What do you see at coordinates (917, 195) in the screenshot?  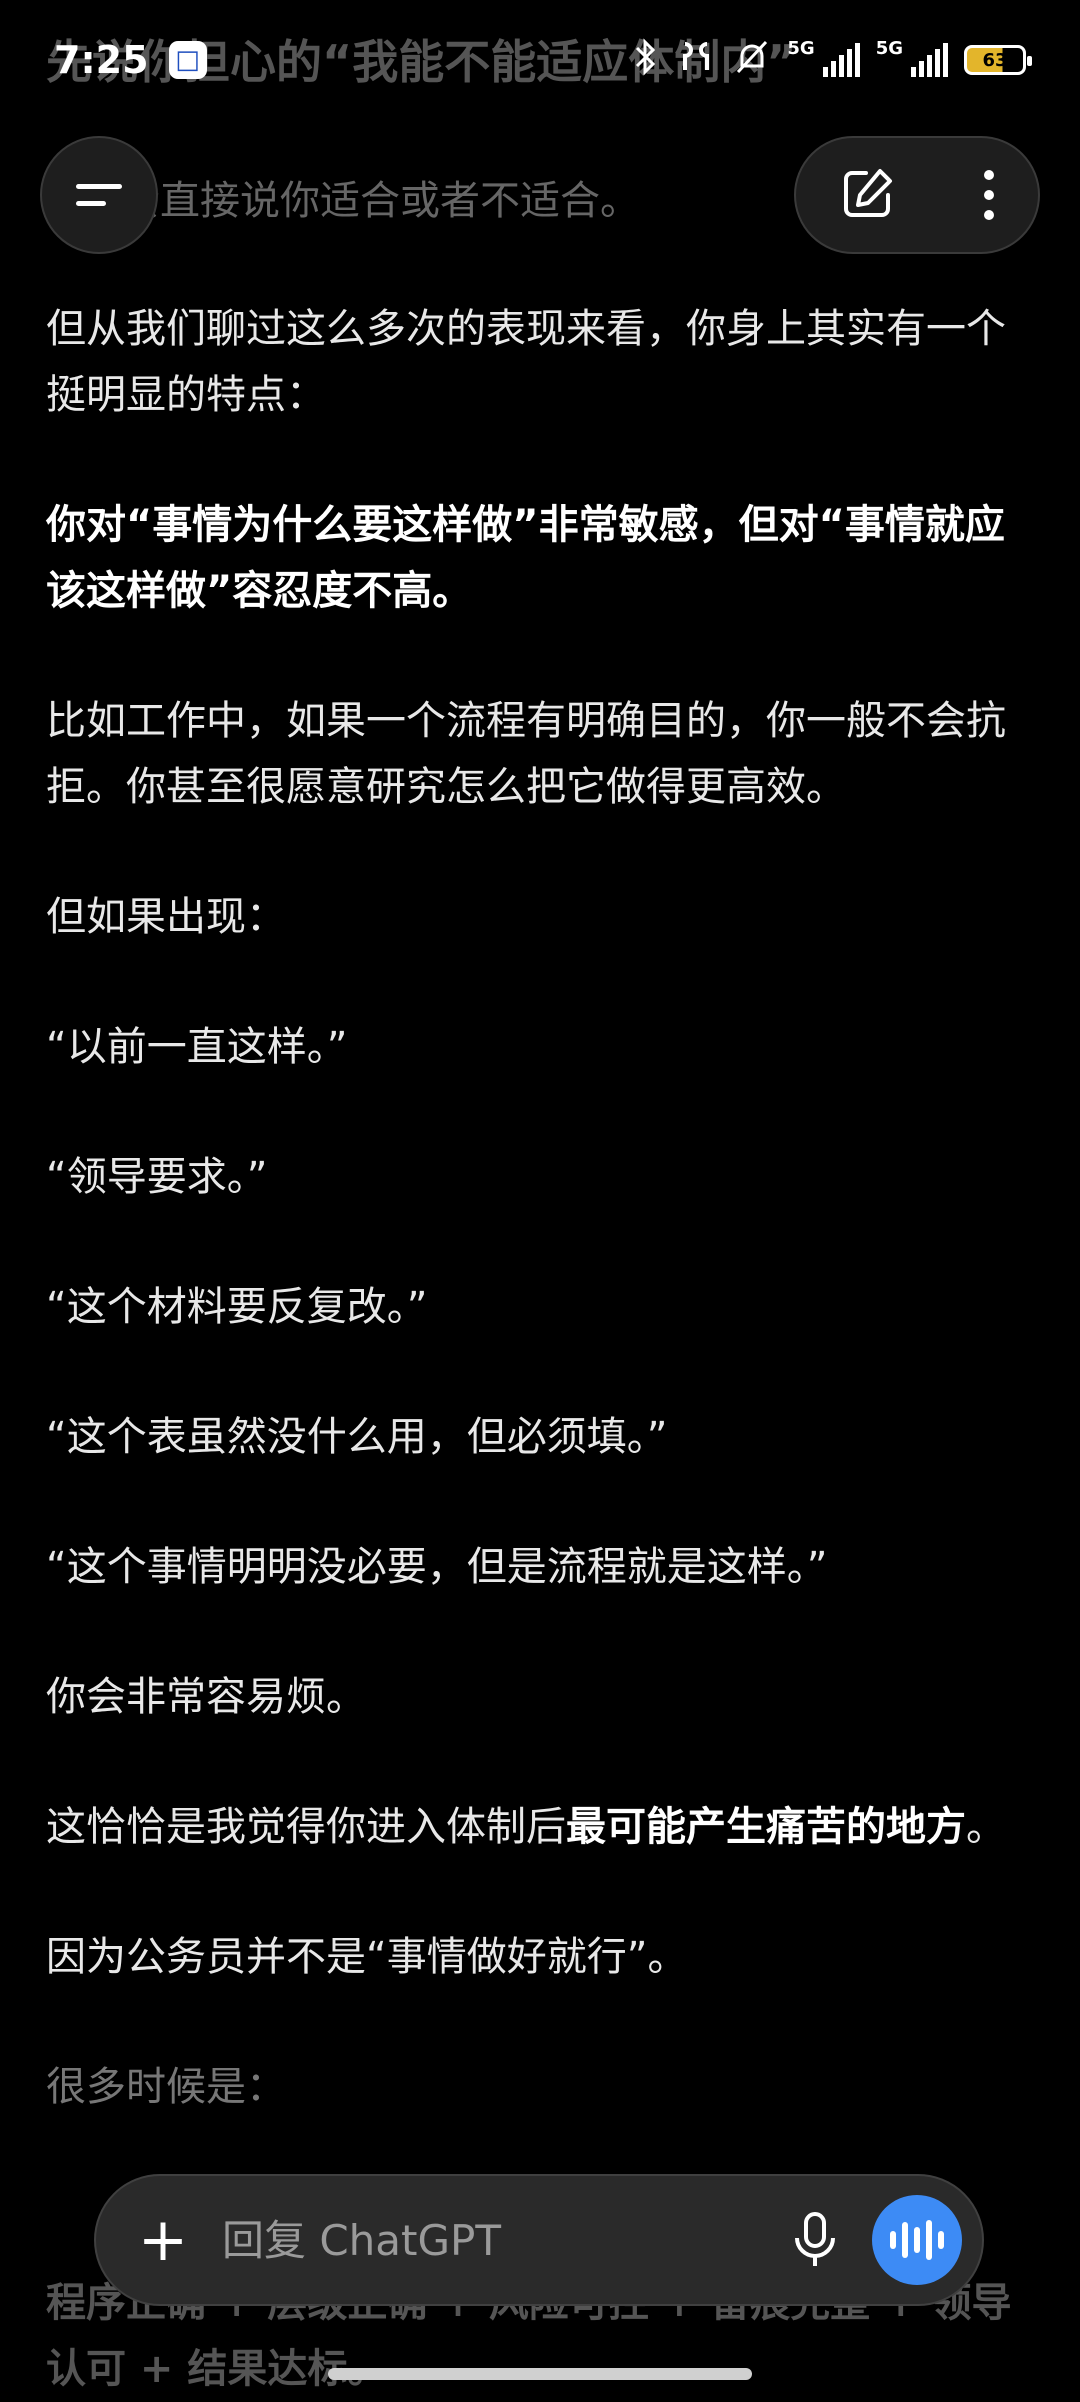 I see `top-actions` at bounding box center [917, 195].